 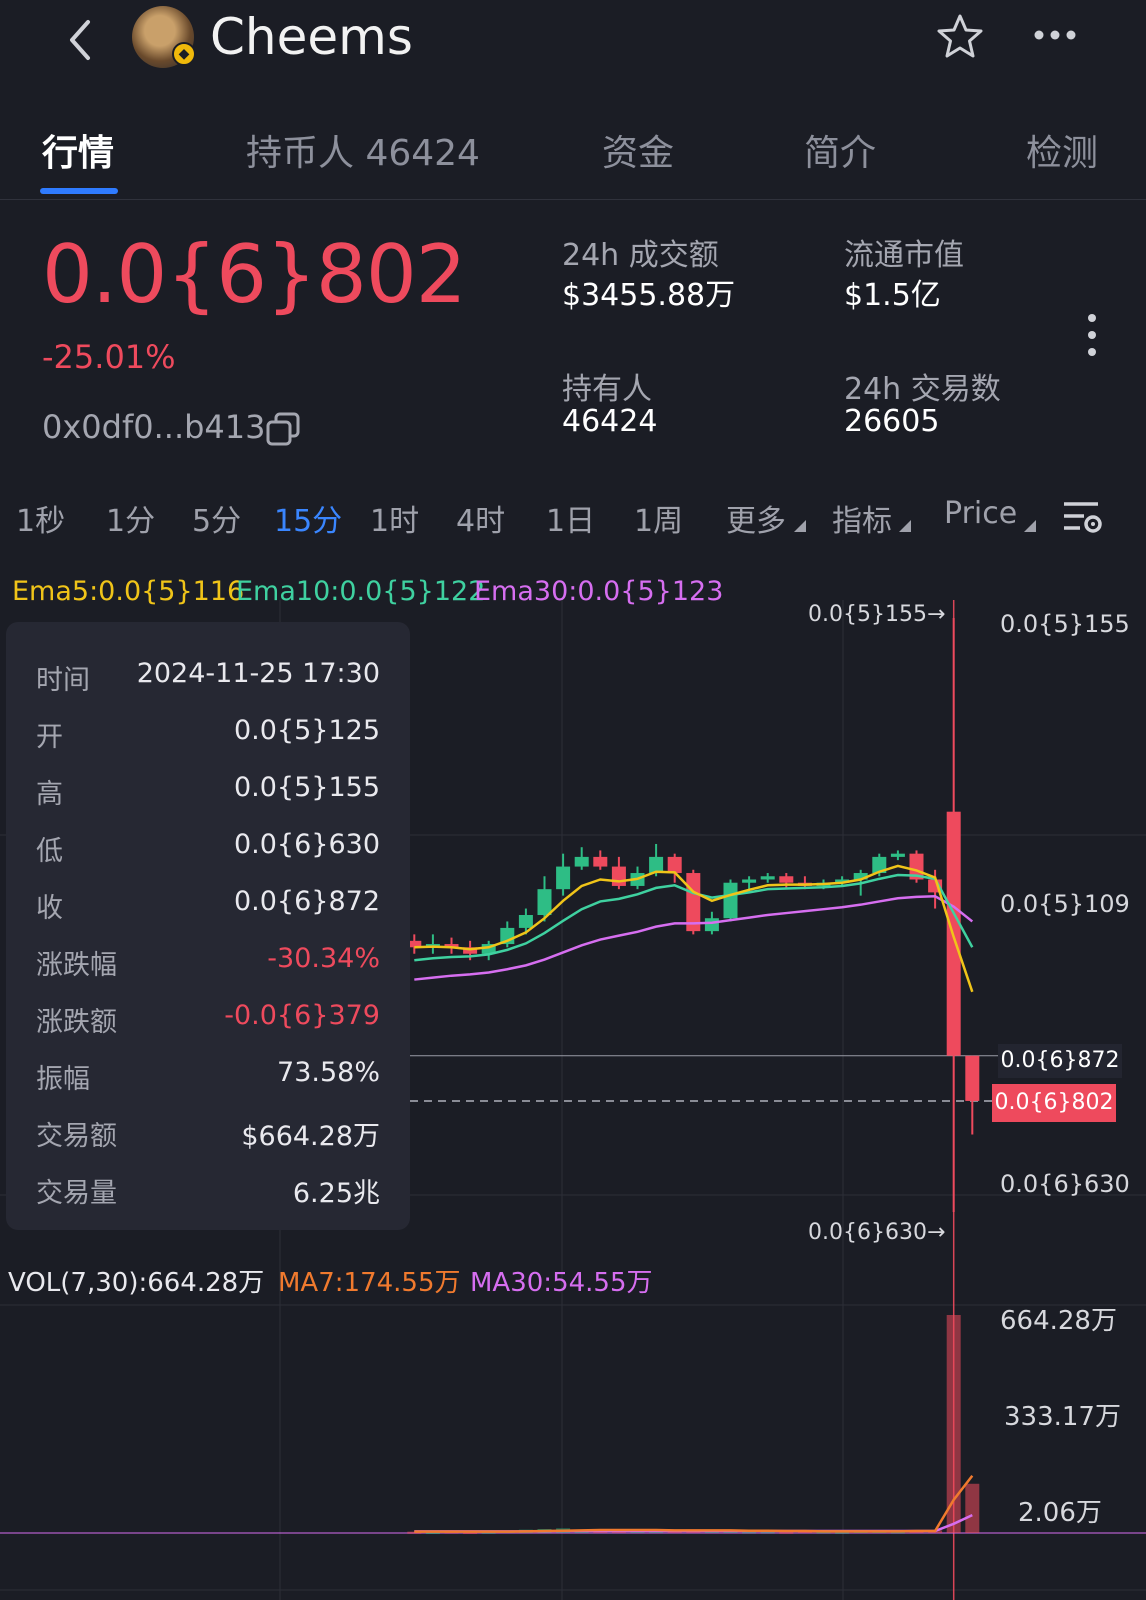 I want to click on vol-ma7-line, so click(x=694, y=1503).